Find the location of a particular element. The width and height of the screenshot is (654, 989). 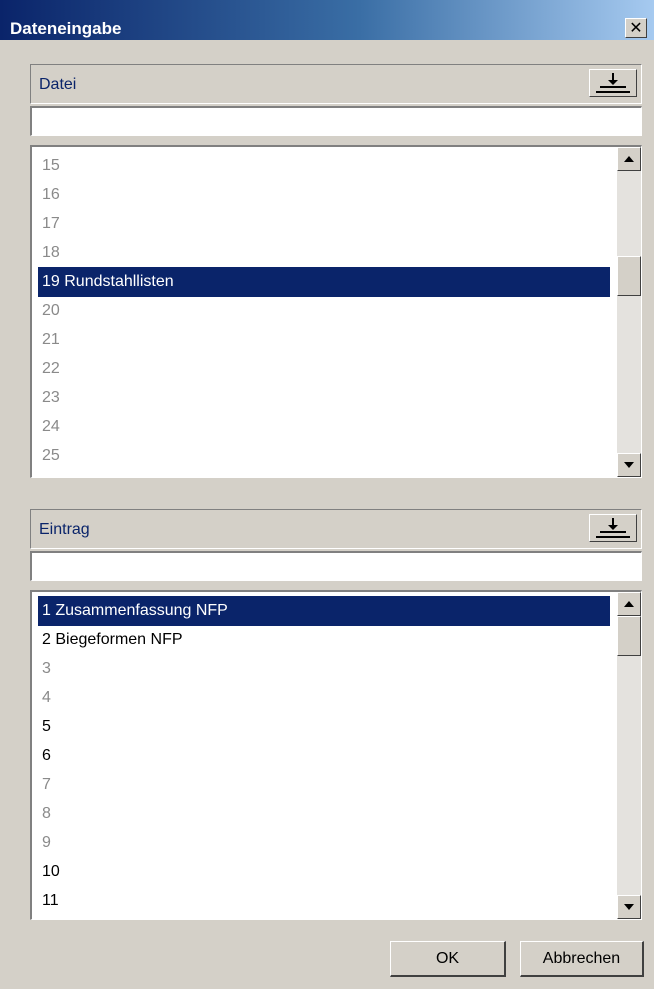

cancel-button-label: Abbrechen is located at coordinates (581, 958).